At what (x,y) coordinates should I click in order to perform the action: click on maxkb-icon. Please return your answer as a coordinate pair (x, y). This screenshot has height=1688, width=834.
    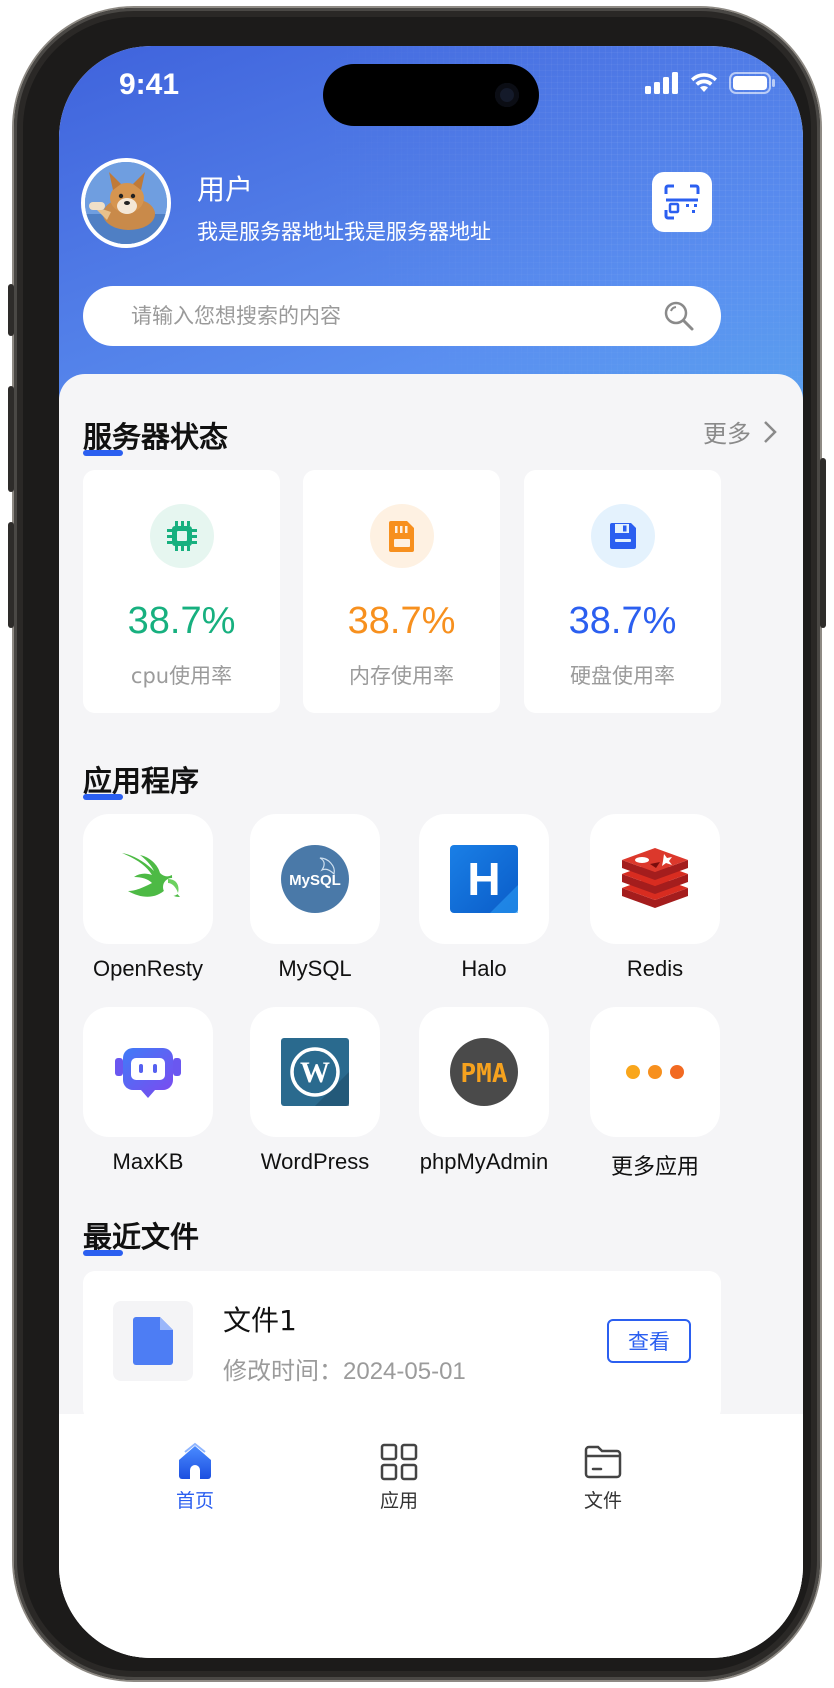
    Looking at the image, I should click on (148, 1073).